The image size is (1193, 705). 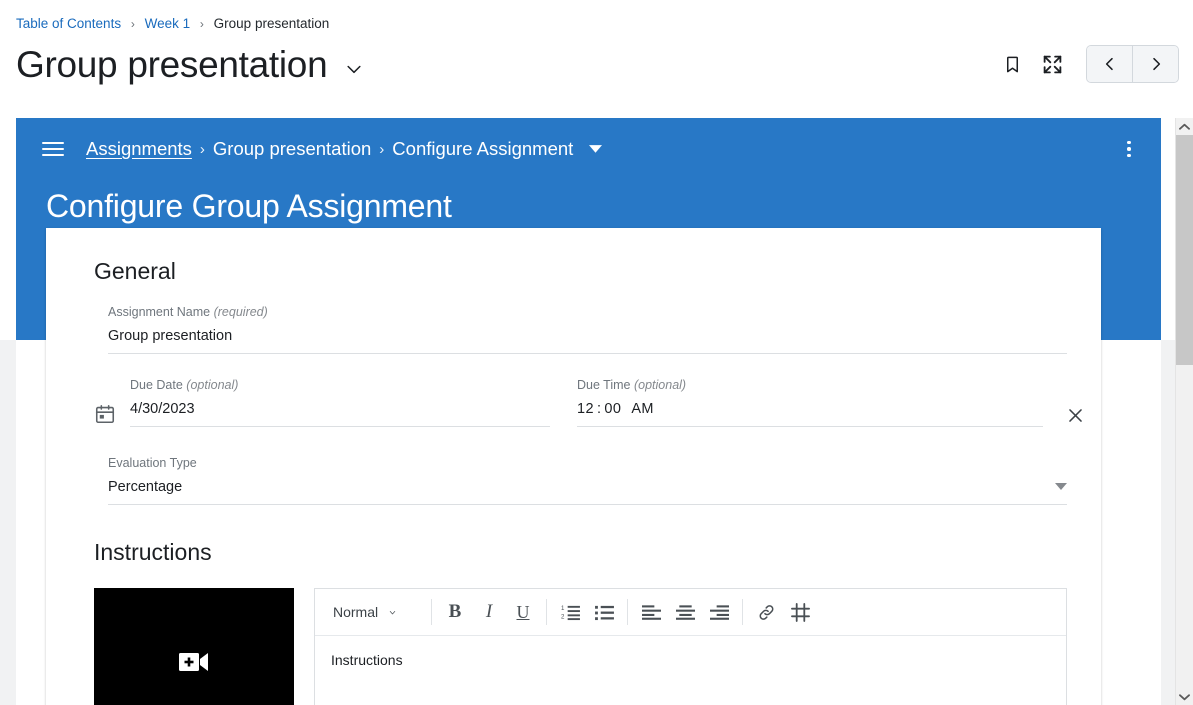 What do you see at coordinates (168, 23) in the screenshot?
I see `breadcrumb-item-week-1: Week 1` at bounding box center [168, 23].